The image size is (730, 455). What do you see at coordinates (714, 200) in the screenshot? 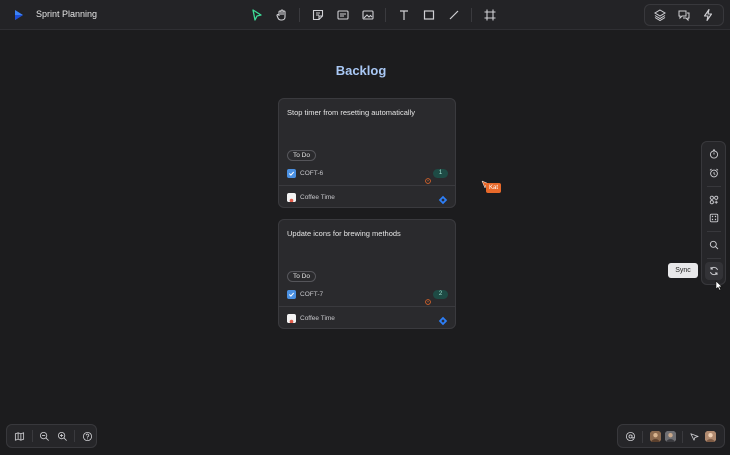
I see `apps-icon` at bounding box center [714, 200].